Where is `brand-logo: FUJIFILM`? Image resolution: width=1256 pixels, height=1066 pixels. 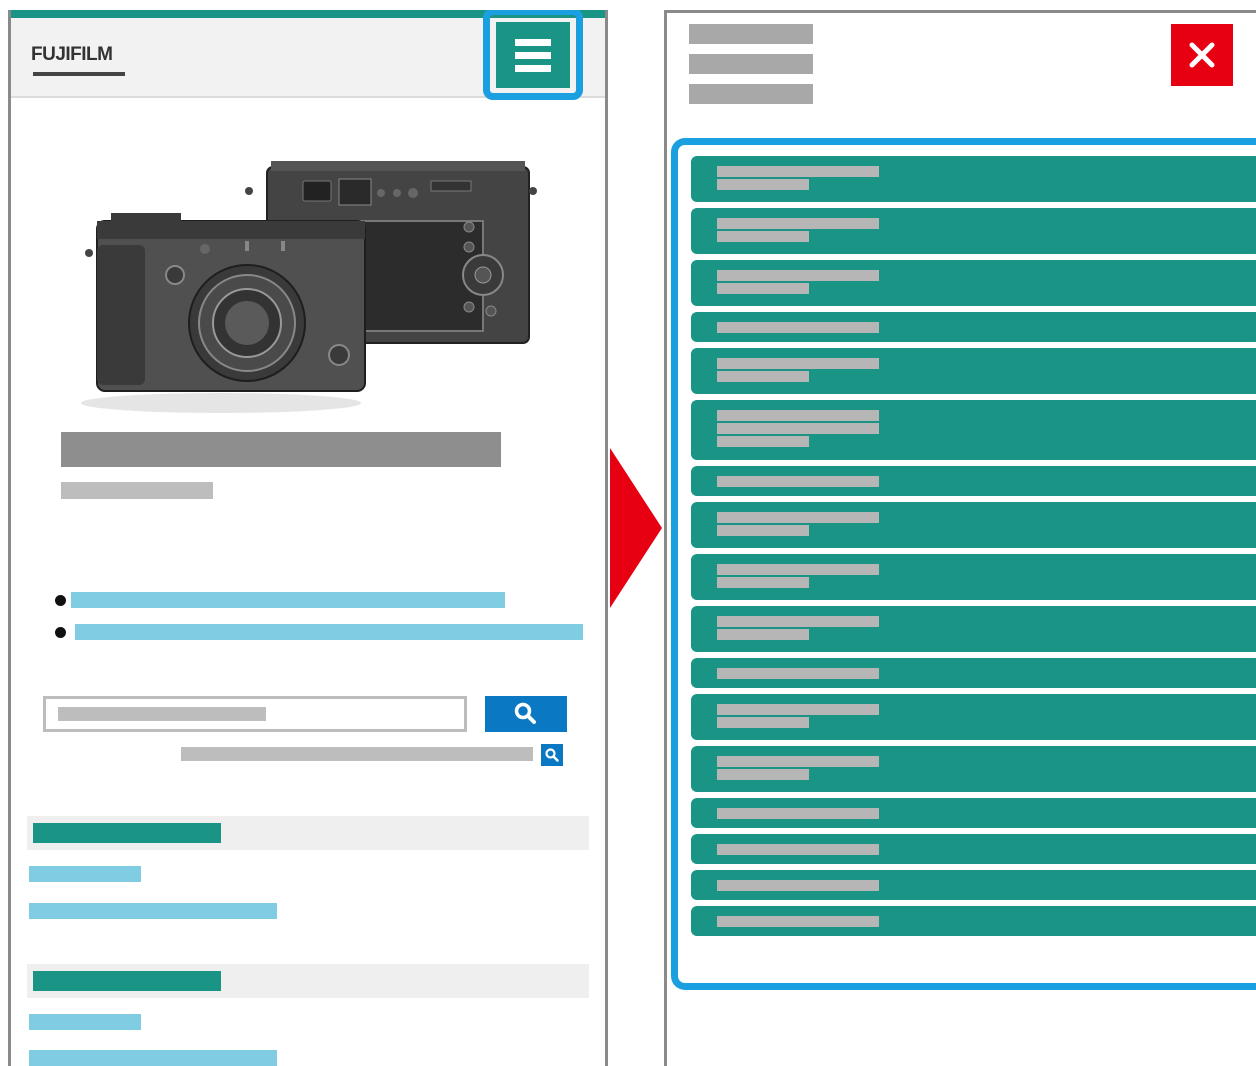 brand-logo: FUJIFILM is located at coordinates (72, 55).